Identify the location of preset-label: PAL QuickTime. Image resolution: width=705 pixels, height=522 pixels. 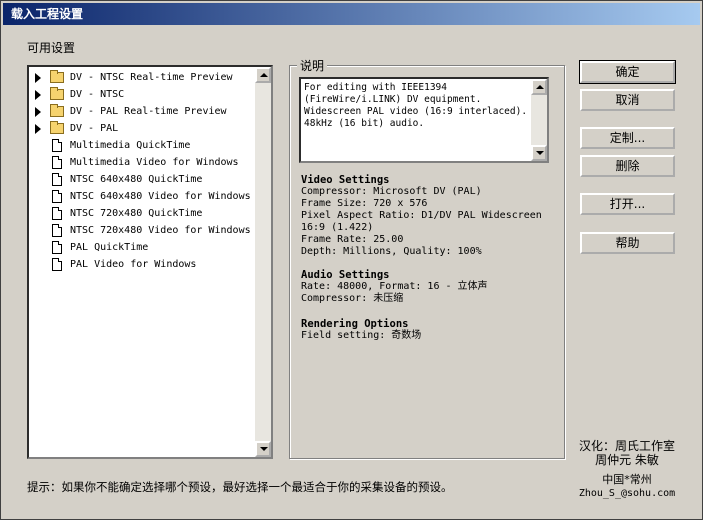
(109, 247).